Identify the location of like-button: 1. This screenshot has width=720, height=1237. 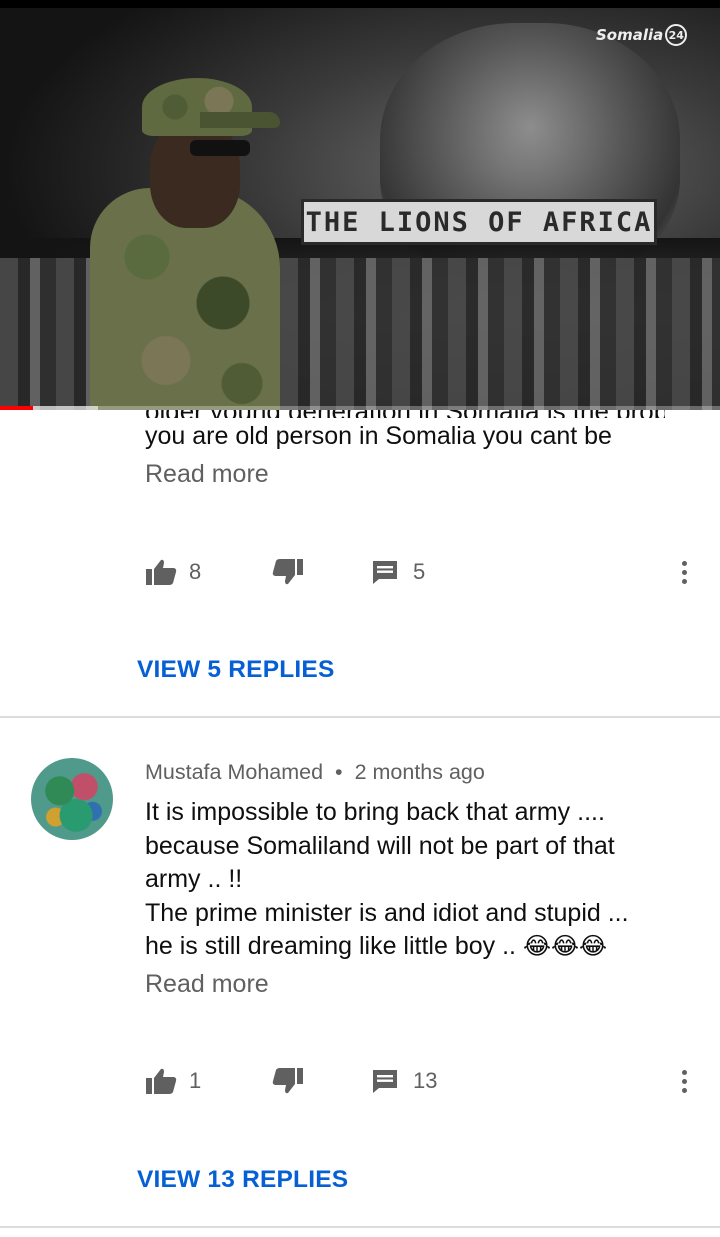
(173, 1081).